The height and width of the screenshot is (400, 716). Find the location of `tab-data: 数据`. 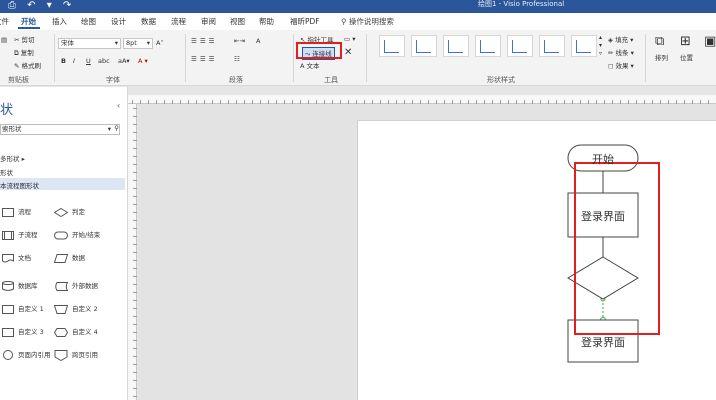

tab-data: 数据 is located at coordinates (148, 21).